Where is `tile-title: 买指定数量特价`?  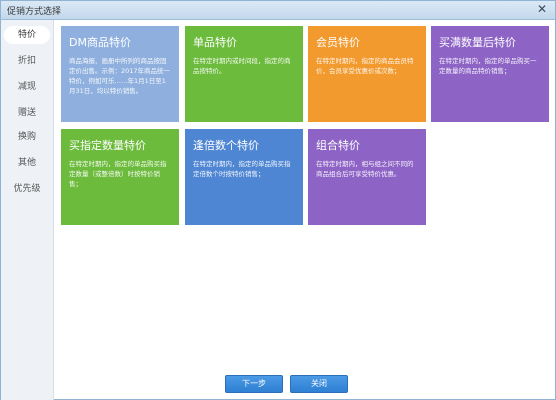
tile-title: 买指定数量特价 is located at coordinates (107, 145).